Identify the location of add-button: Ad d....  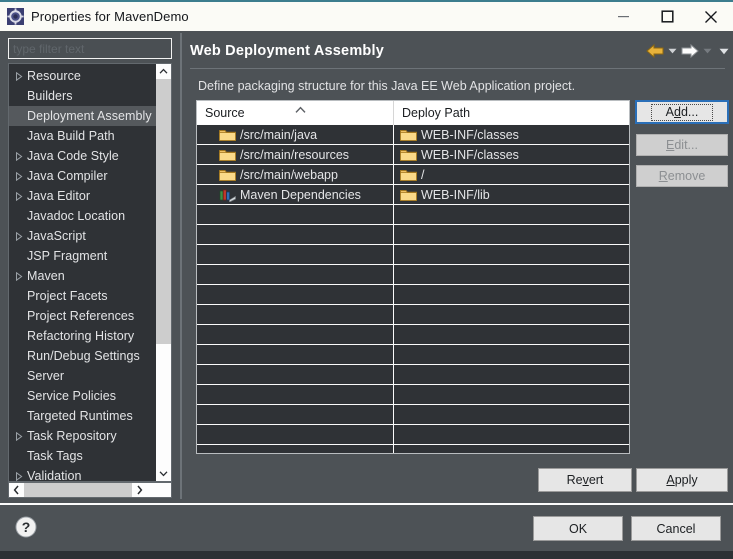
(682, 112).